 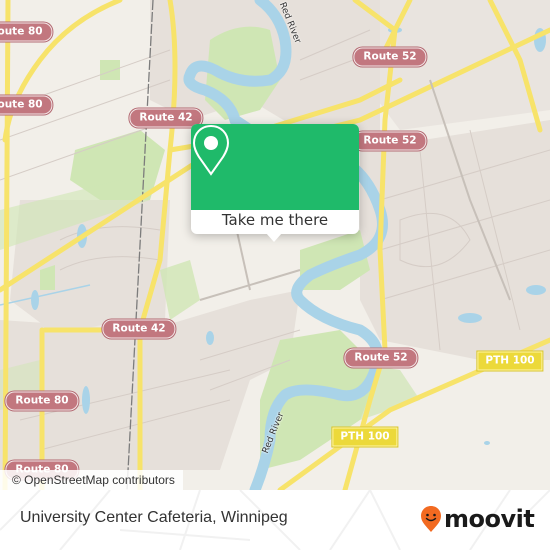 What do you see at coordinates (431, 519) in the screenshot?
I see `moovit-smiley-pin-icon` at bounding box center [431, 519].